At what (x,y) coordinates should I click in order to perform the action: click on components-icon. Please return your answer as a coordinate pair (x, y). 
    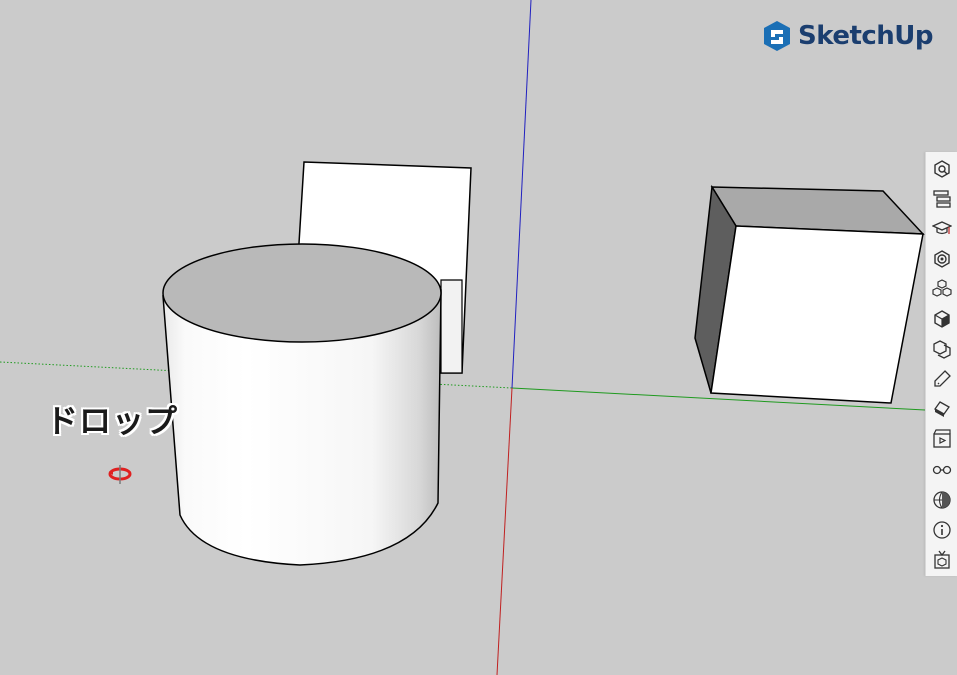
    Looking at the image, I should click on (941, 288).